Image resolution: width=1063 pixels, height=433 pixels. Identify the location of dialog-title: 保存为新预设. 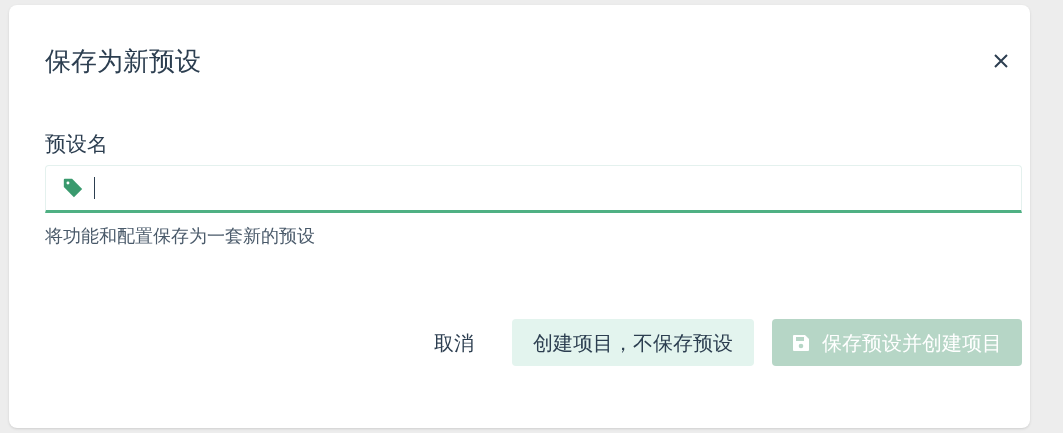
(123, 61).